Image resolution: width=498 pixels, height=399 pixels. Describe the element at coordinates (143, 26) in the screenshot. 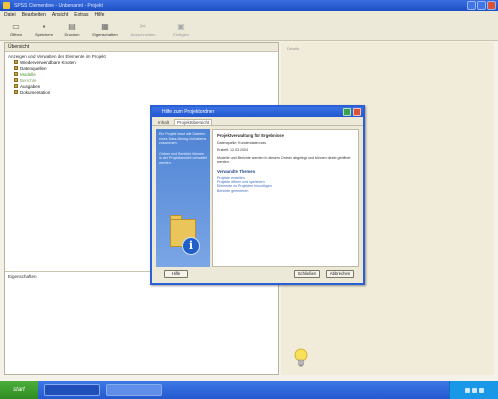

I see `cut-icon: ✂` at that location.